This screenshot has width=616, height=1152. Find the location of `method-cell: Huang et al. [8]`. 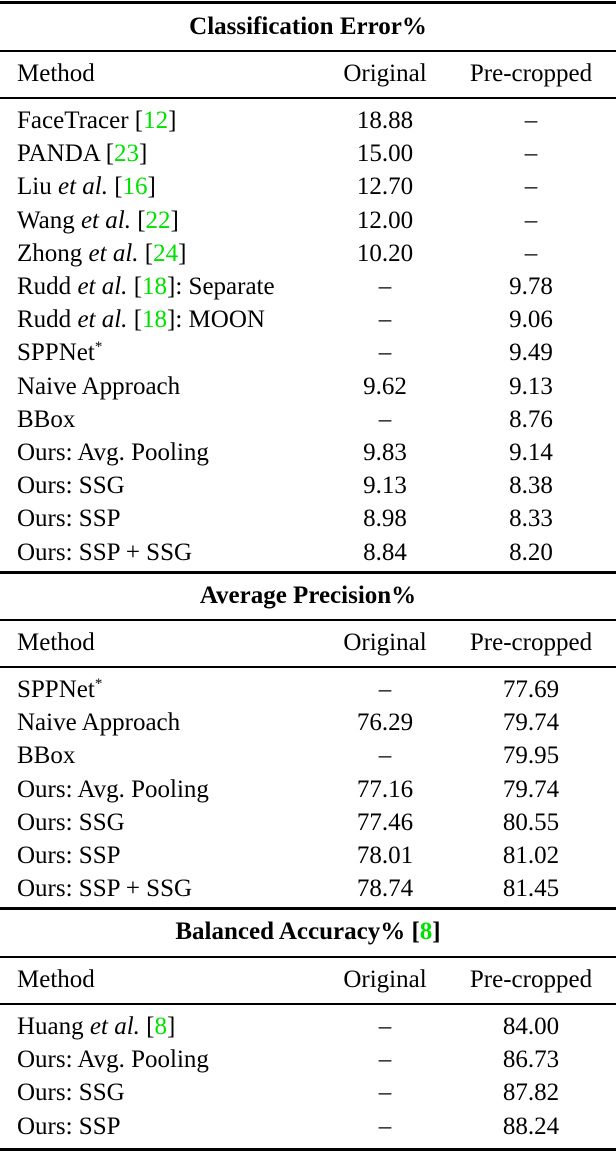

method-cell: Huang et al. [8] is located at coordinates (96, 1026).